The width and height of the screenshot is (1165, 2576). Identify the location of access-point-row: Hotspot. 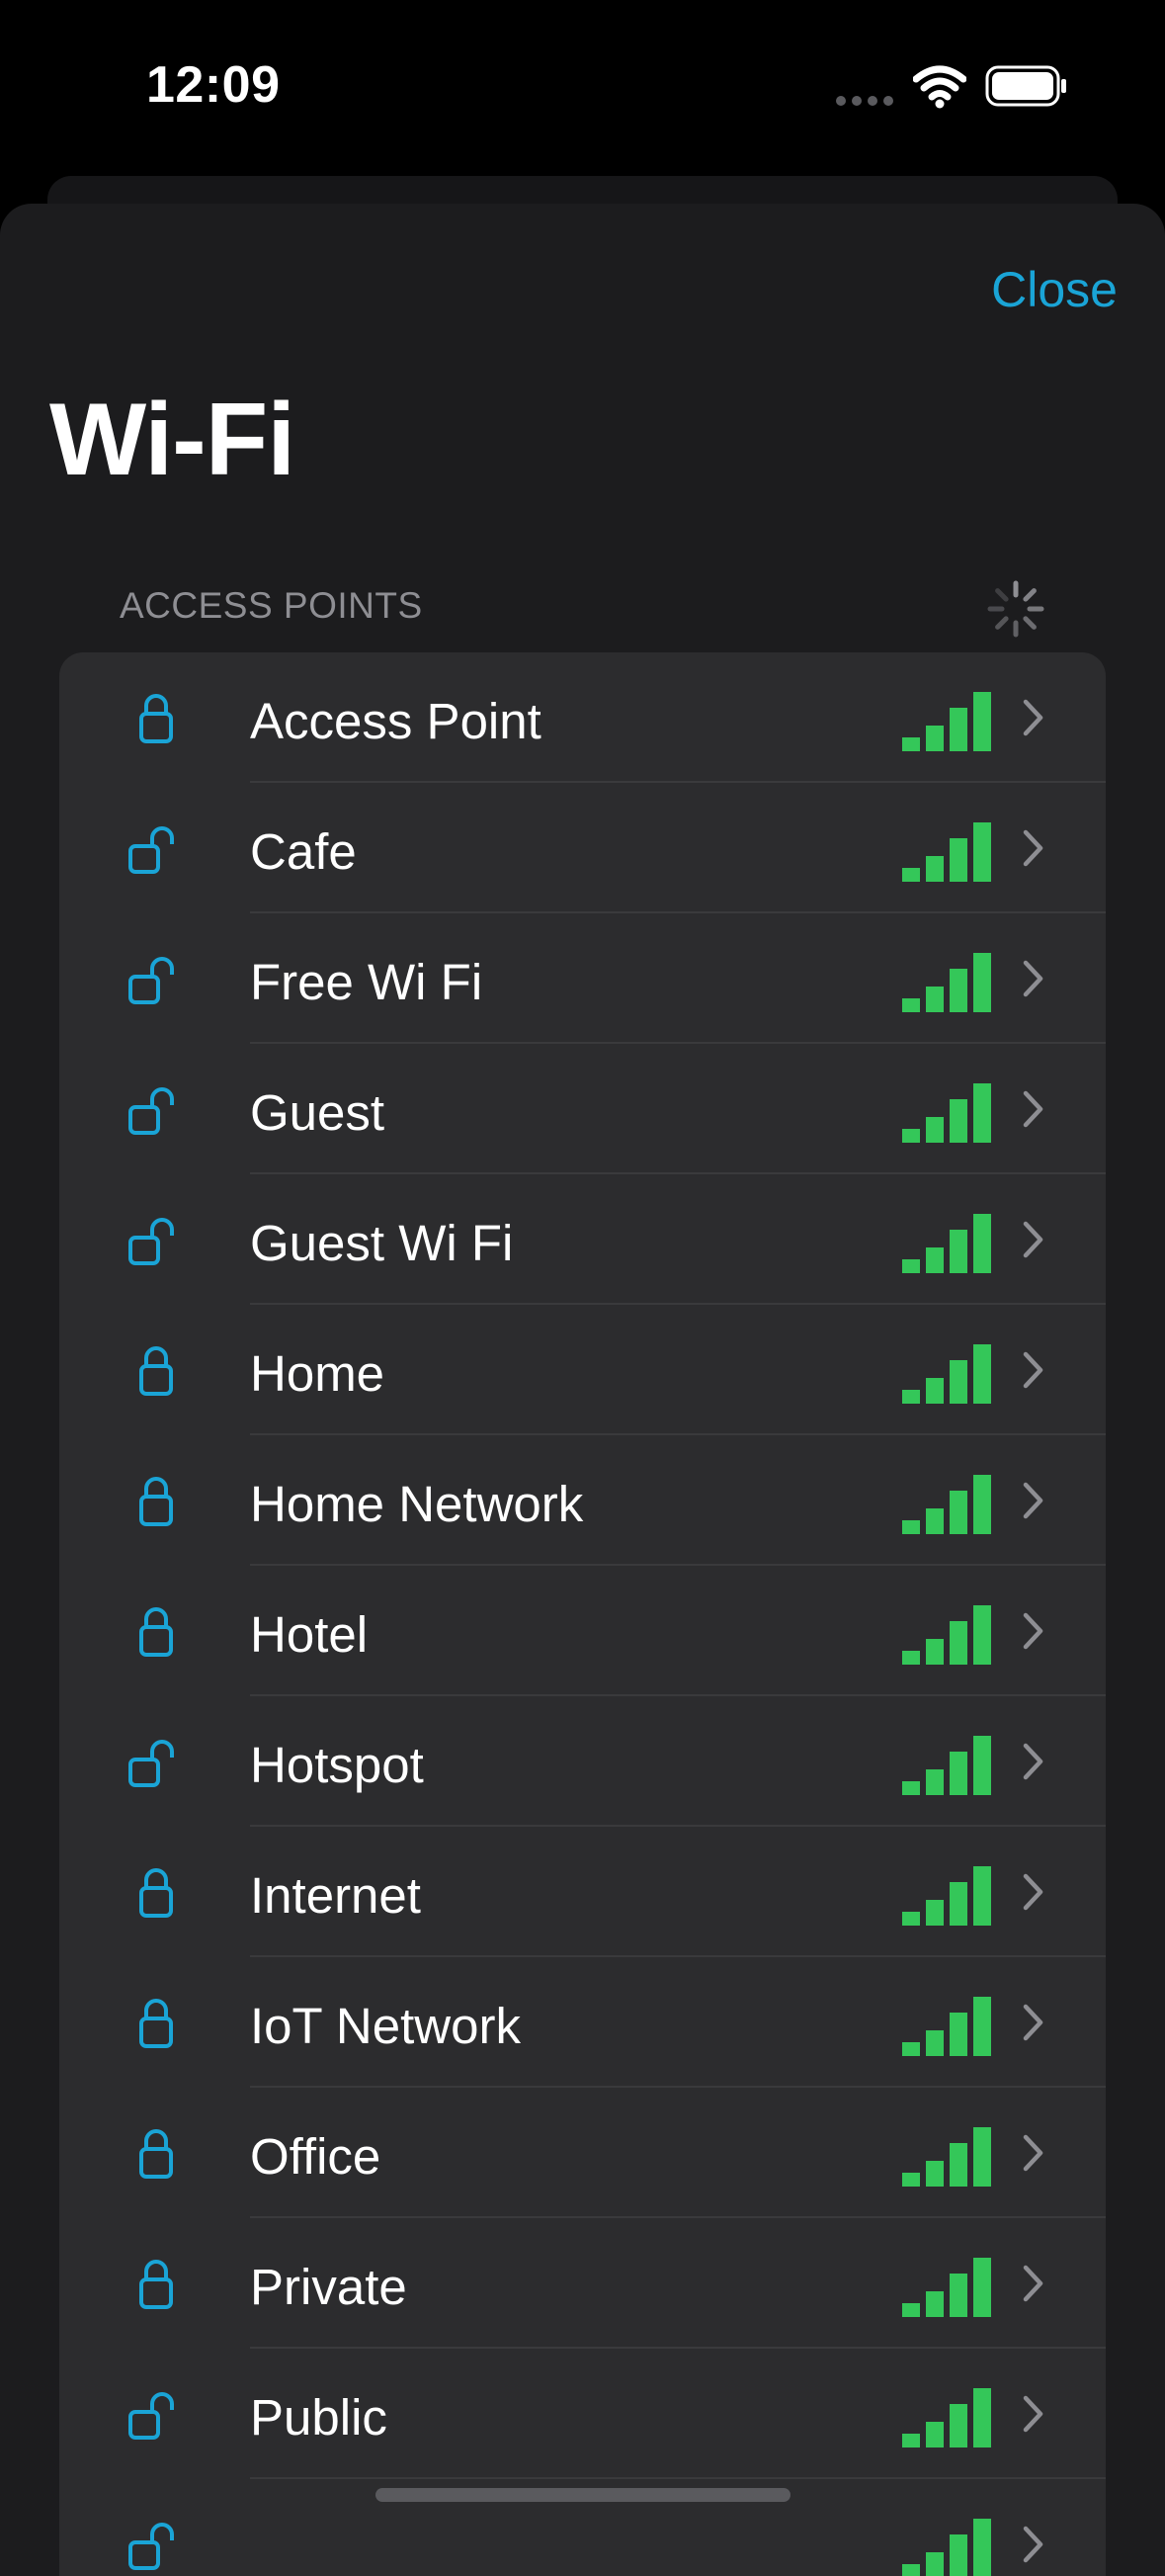
(582, 1761).